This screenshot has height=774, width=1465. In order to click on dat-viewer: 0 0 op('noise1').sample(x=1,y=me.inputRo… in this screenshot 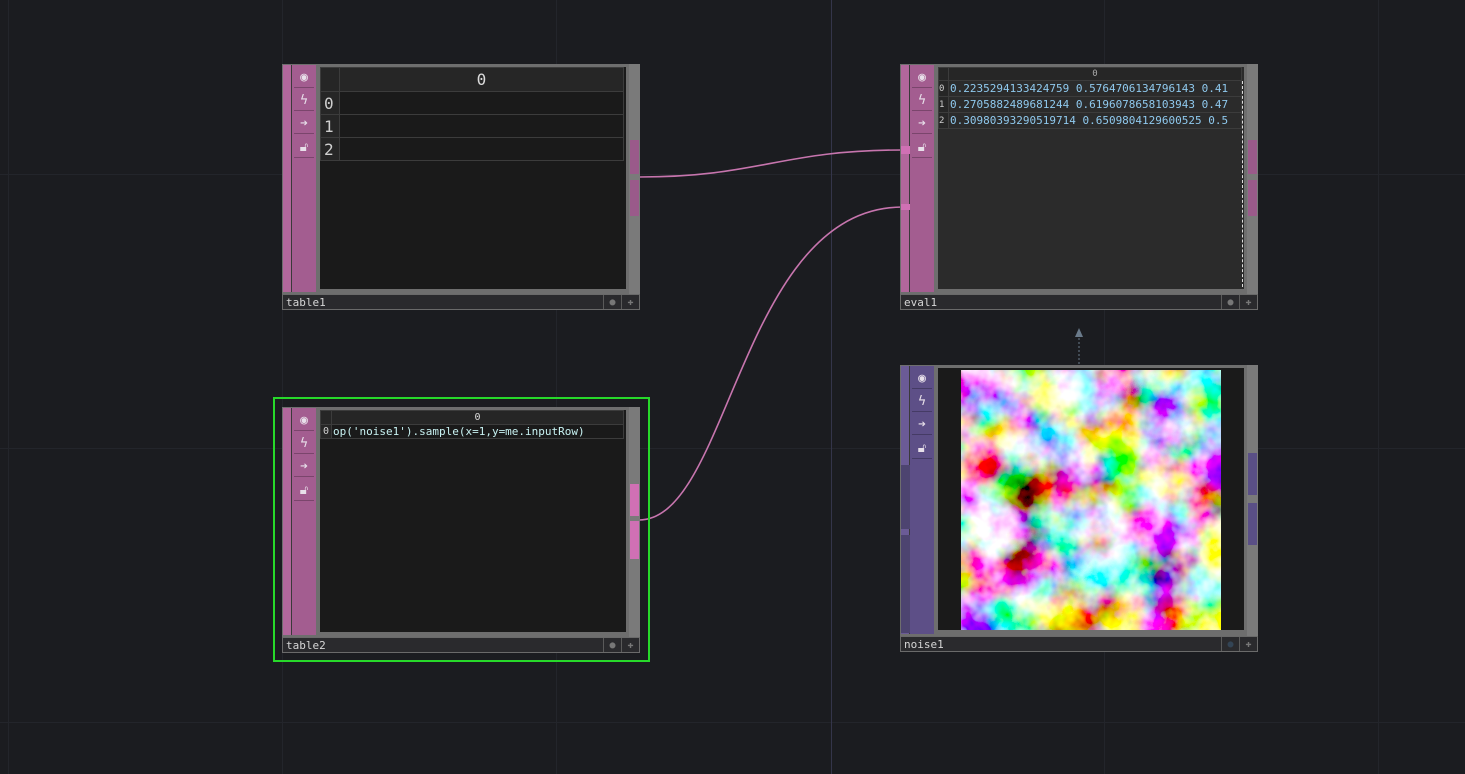, I will do `click(473, 521)`.